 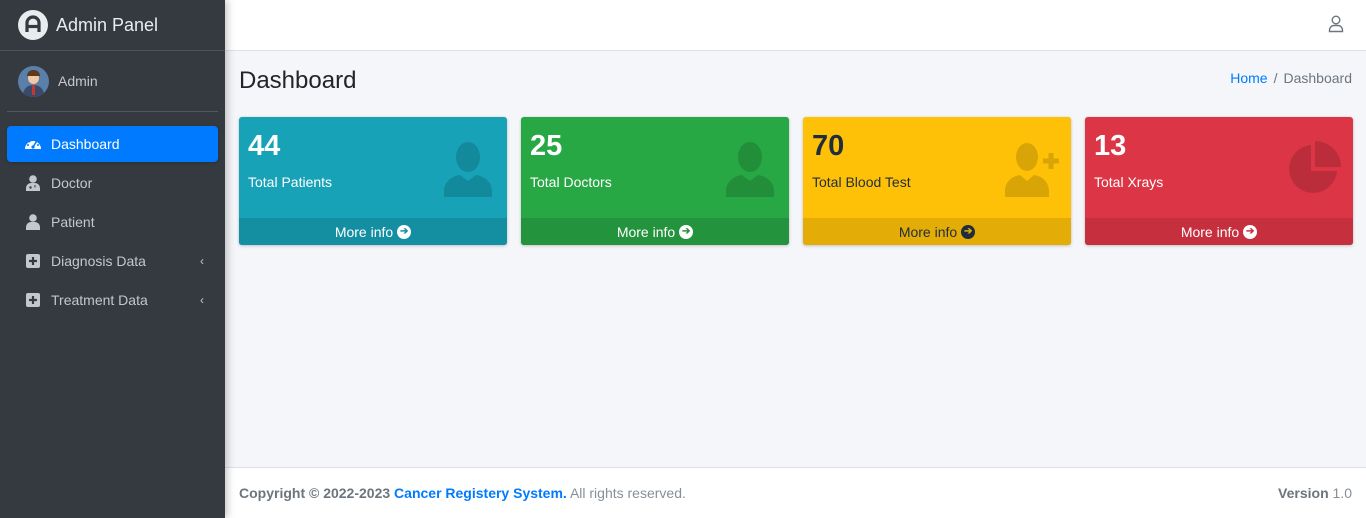 What do you see at coordinates (1248, 78) in the screenshot?
I see `breadcrumb-home-link: Home` at bounding box center [1248, 78].